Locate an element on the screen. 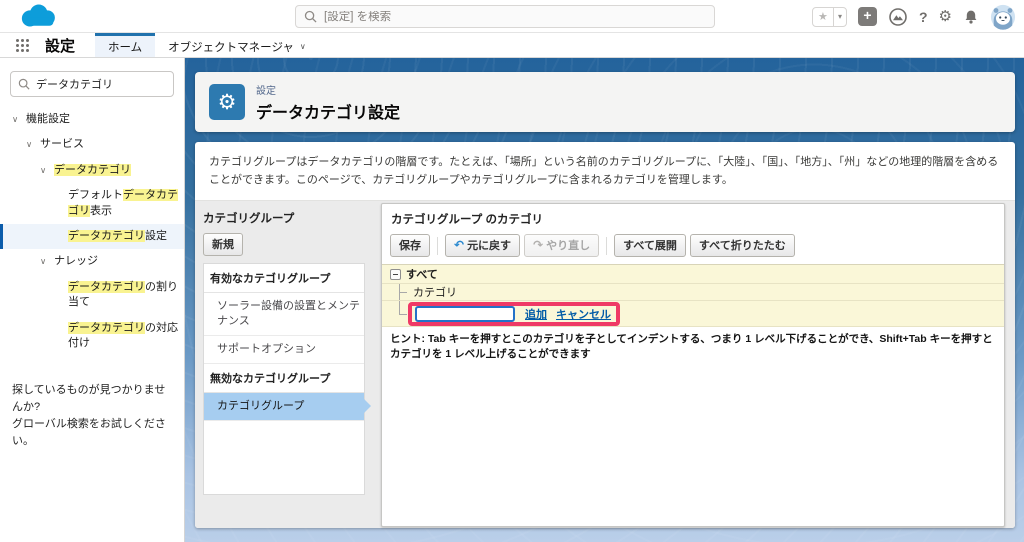 Image resolution: width=1024 pixels, height=542 pixels. sidebar-tree-item: デフォルトデータカテゴリ表示 is located at coordinates (92, 203).